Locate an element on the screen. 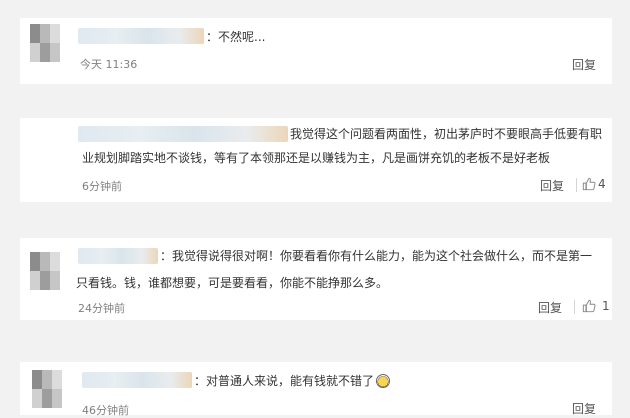  comment-text-line2: 业规划脚踏实地不谈钱，等有了本领那还是以赚钱为主，凡是画饼充饥的老板不是好老板 is located at coordinates (316, 158).